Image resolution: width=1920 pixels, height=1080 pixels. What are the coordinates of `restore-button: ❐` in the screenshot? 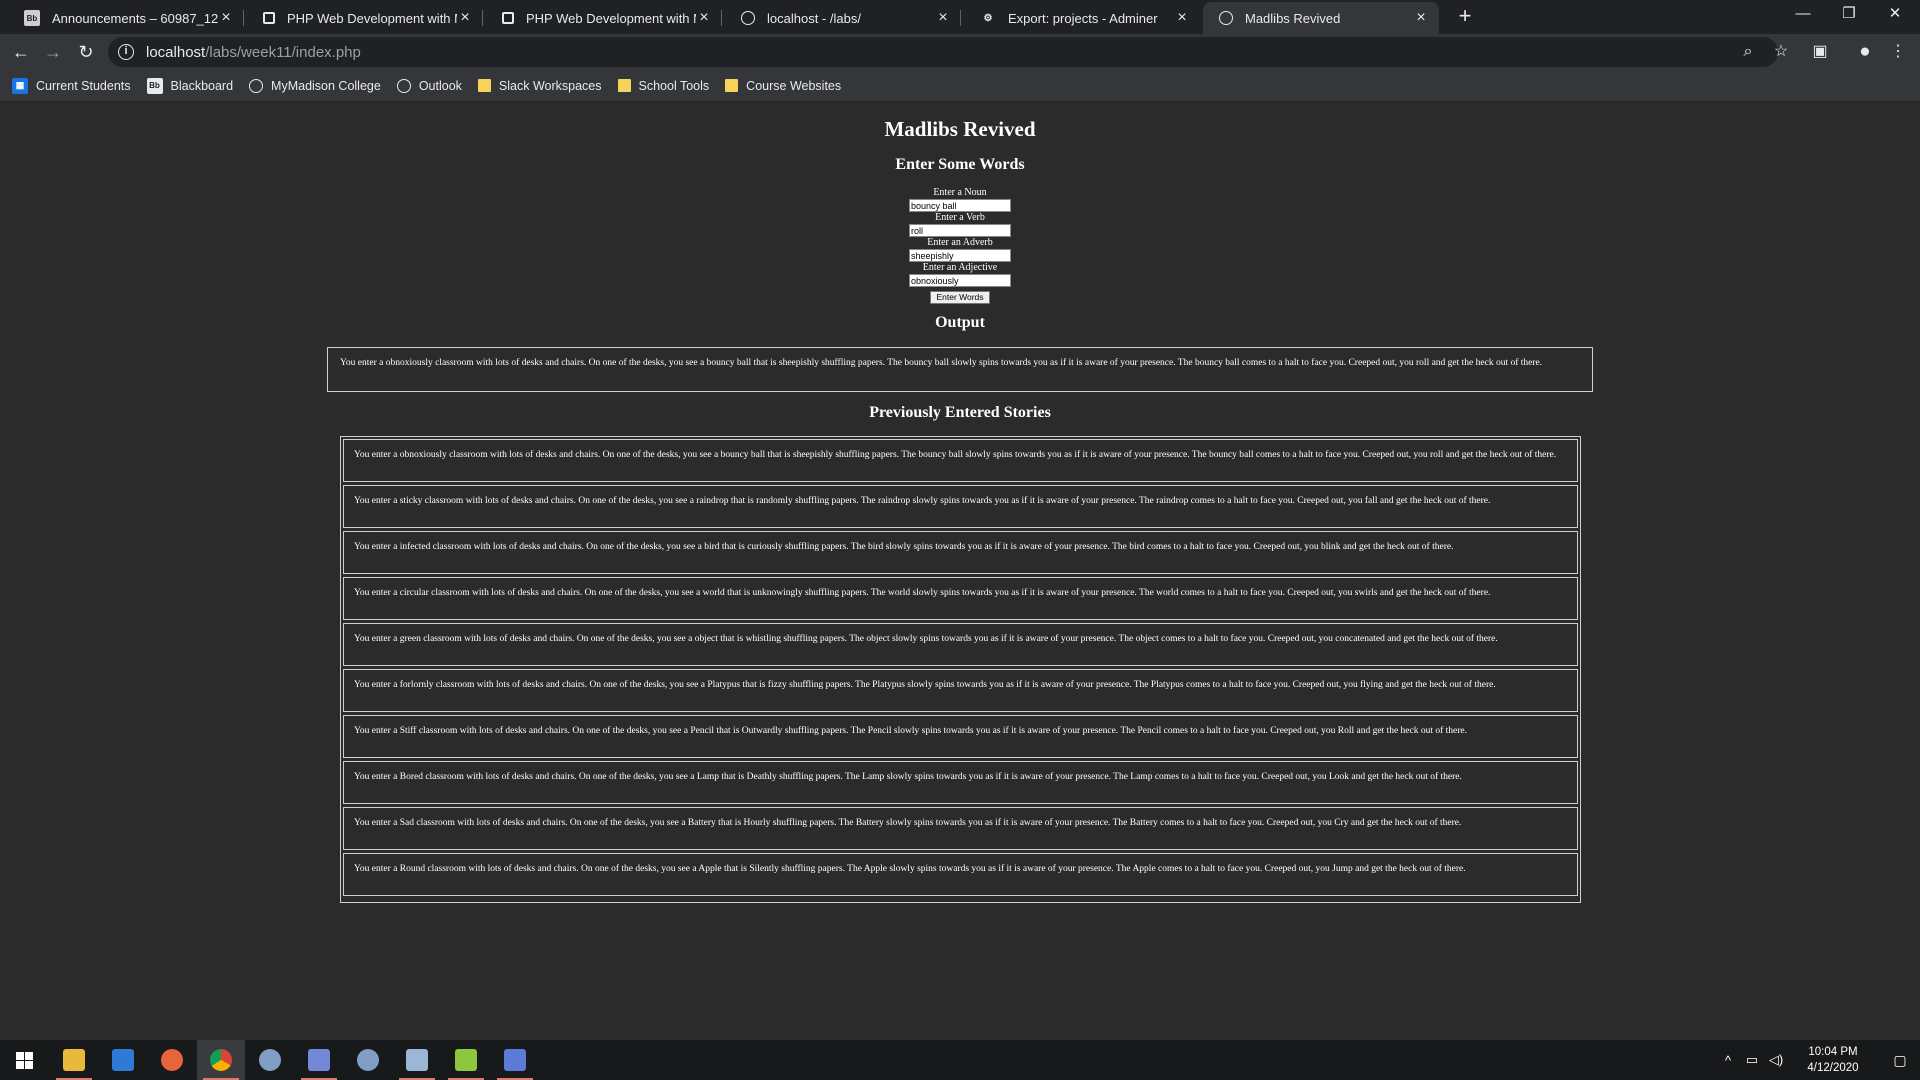 It's located at (1849, 15).